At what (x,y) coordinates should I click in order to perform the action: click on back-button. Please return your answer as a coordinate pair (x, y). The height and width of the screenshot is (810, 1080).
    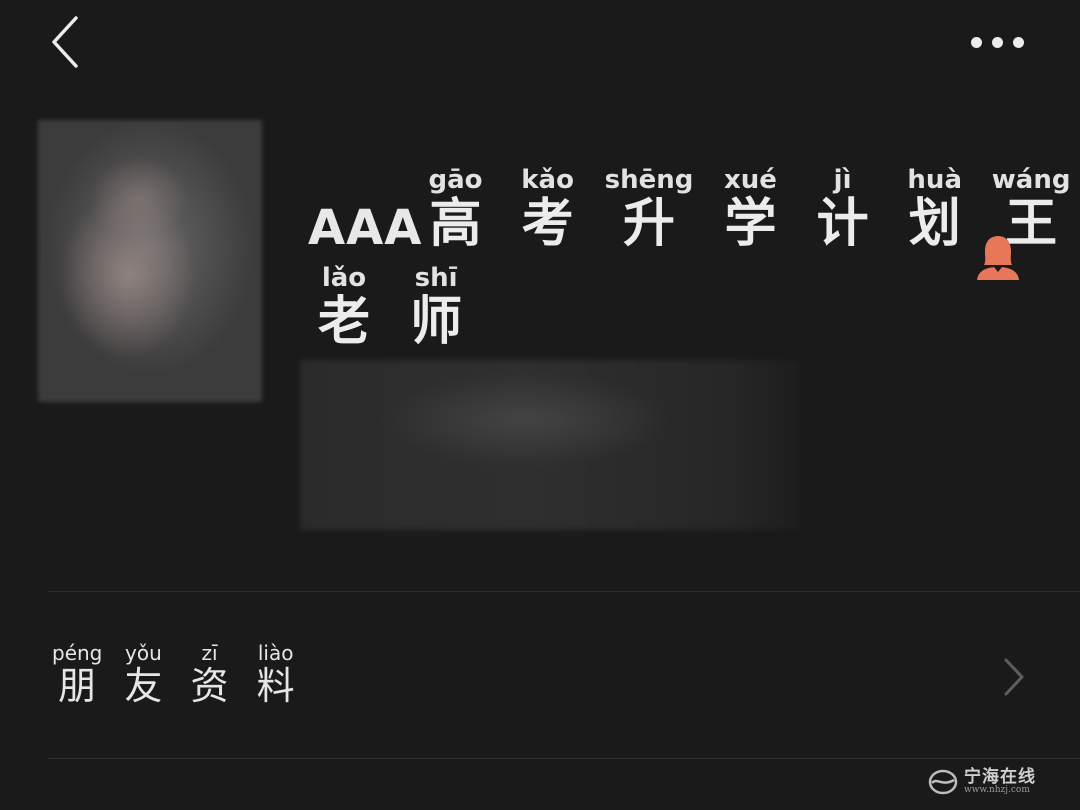
    Looking at the image, I should click on (65, 42).